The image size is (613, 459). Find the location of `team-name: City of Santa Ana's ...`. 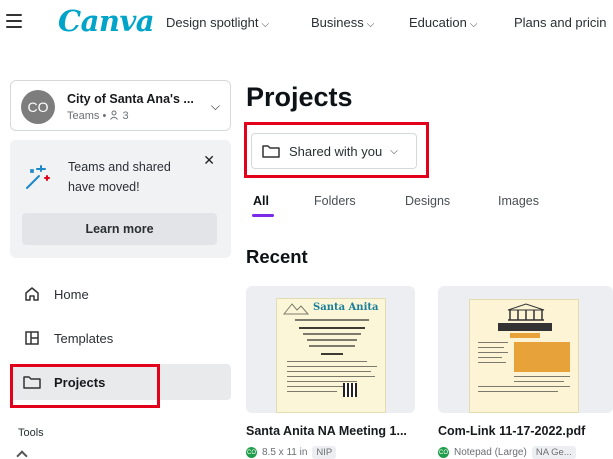

team-name: City of Santa Ana's ... is located at coordinates (130, 99).